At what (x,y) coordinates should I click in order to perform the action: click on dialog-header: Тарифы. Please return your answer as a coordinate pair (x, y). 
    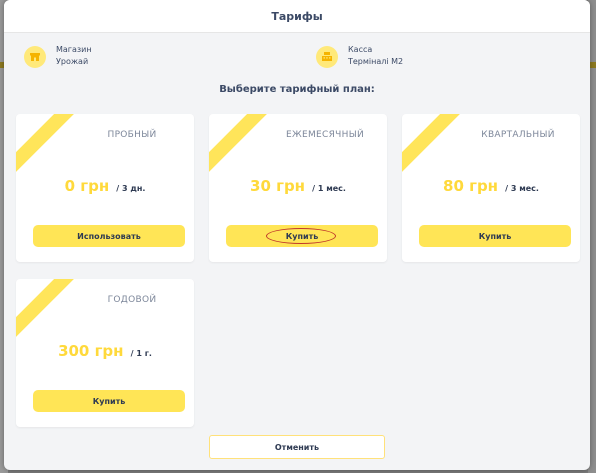
    Looking at the image, I should click on (297, 16).